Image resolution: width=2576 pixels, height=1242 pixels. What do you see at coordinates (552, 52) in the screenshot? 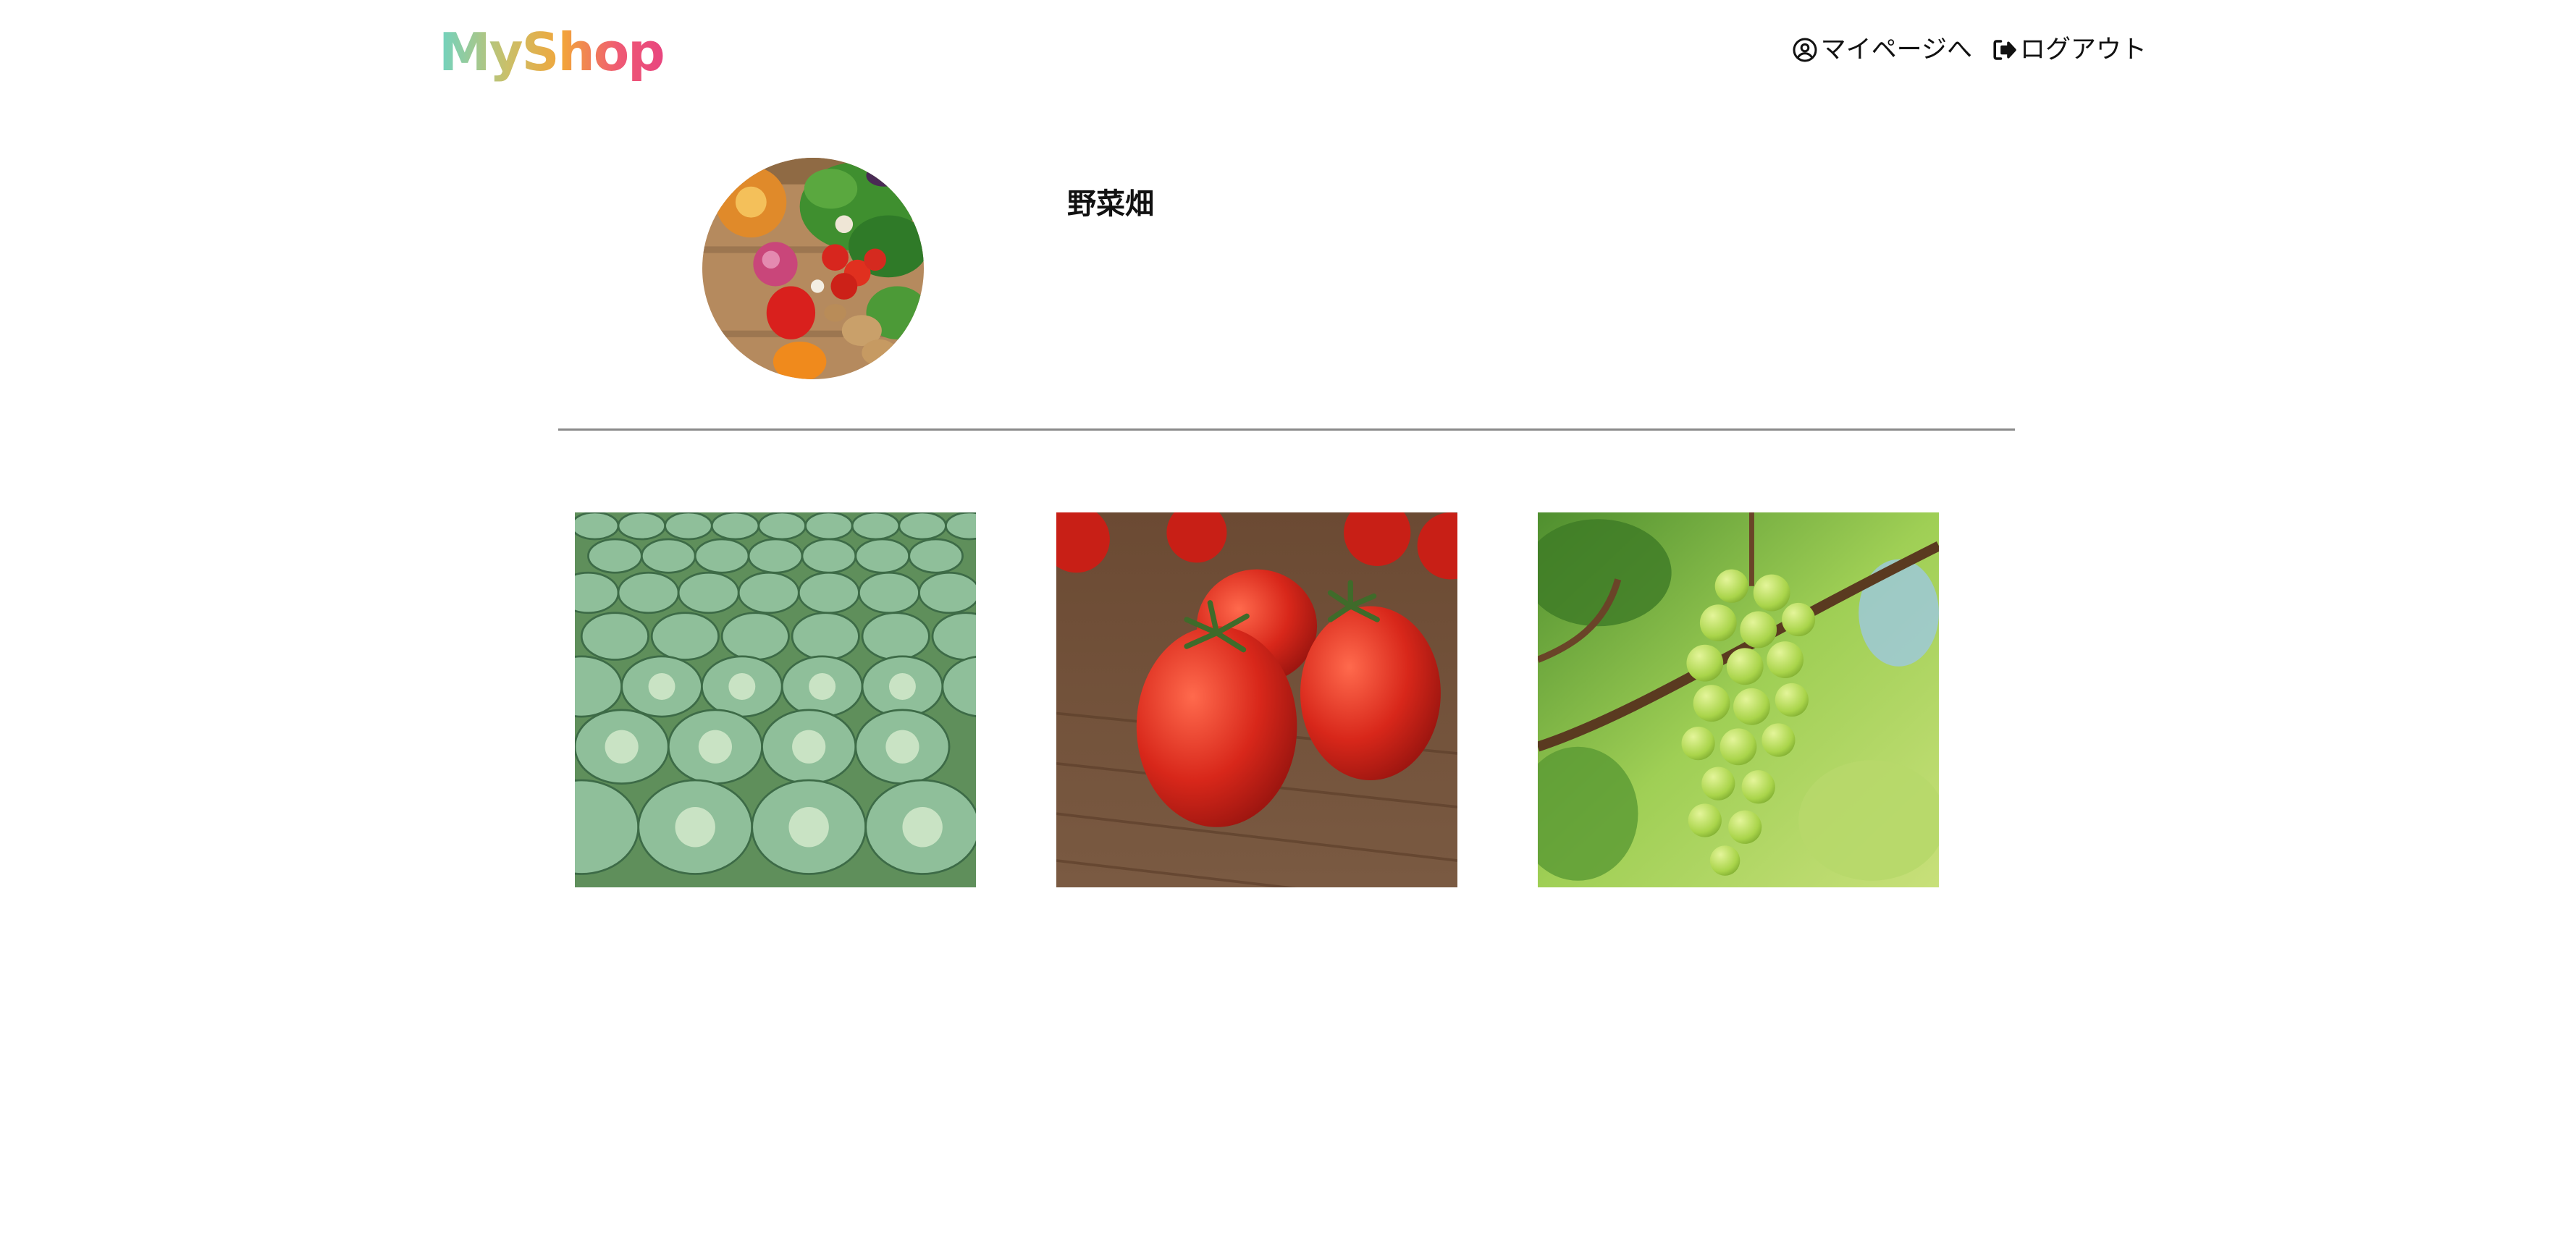
I see `shop-logo: MyShop` at bounding box center [552, 52].